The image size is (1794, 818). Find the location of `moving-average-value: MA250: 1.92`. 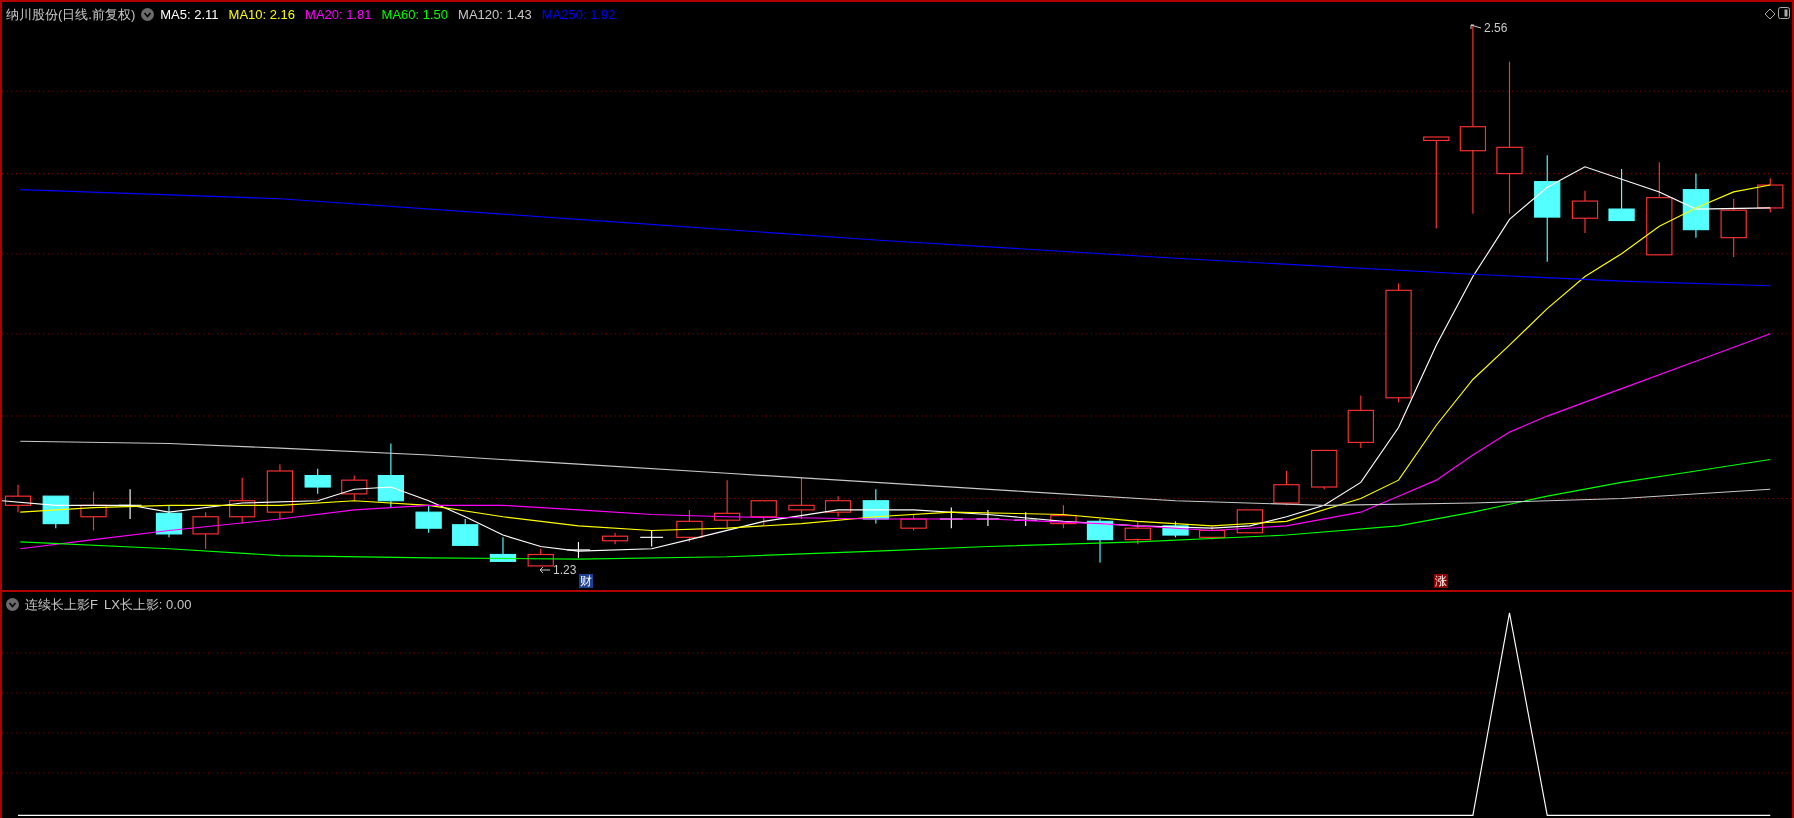

moving-average-value: MA250: 1.92 is located at coordinates (578, 15).